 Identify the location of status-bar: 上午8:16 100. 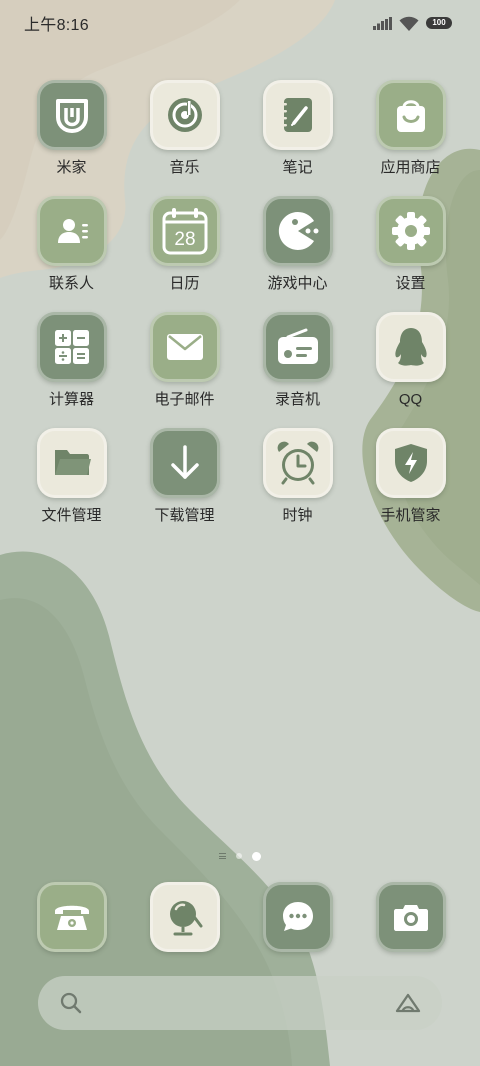
(240, 23).